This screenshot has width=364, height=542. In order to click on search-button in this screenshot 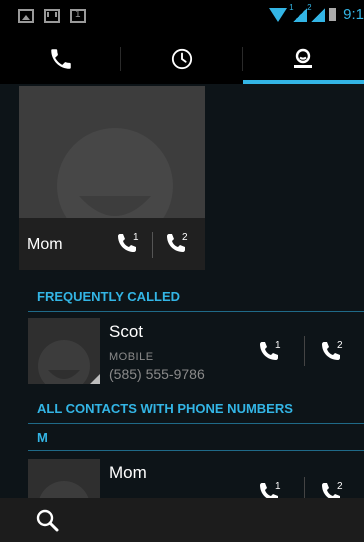, I will do `click(49, 521)`.